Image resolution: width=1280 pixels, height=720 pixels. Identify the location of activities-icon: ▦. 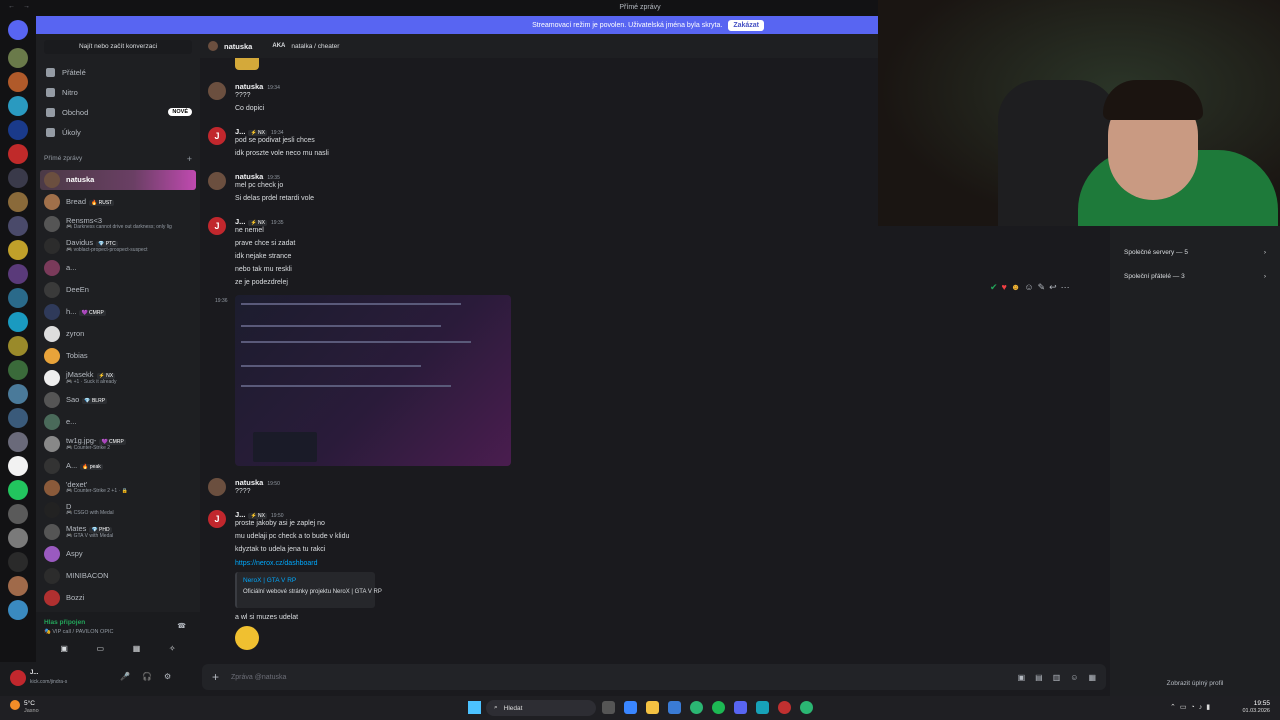
(137, 648).